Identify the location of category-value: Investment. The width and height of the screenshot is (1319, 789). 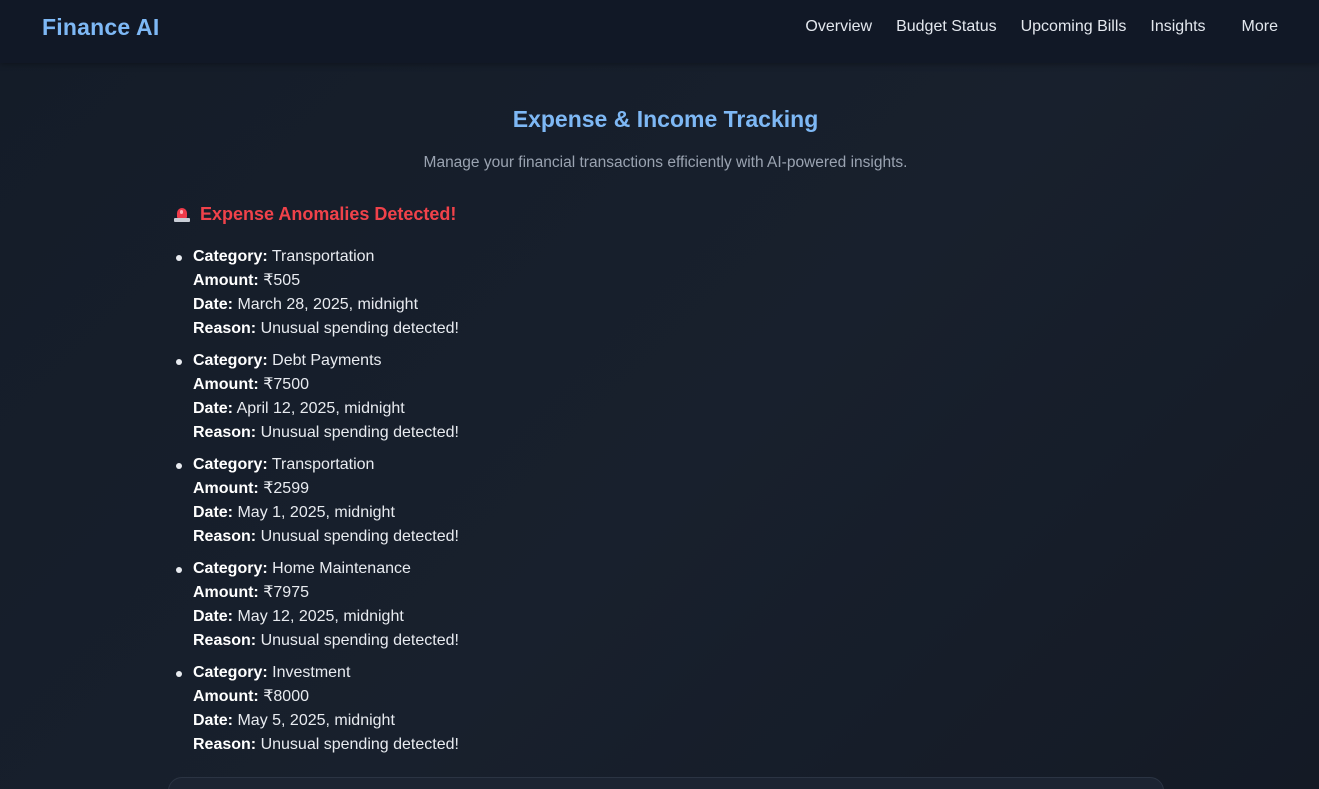
(311, 672).